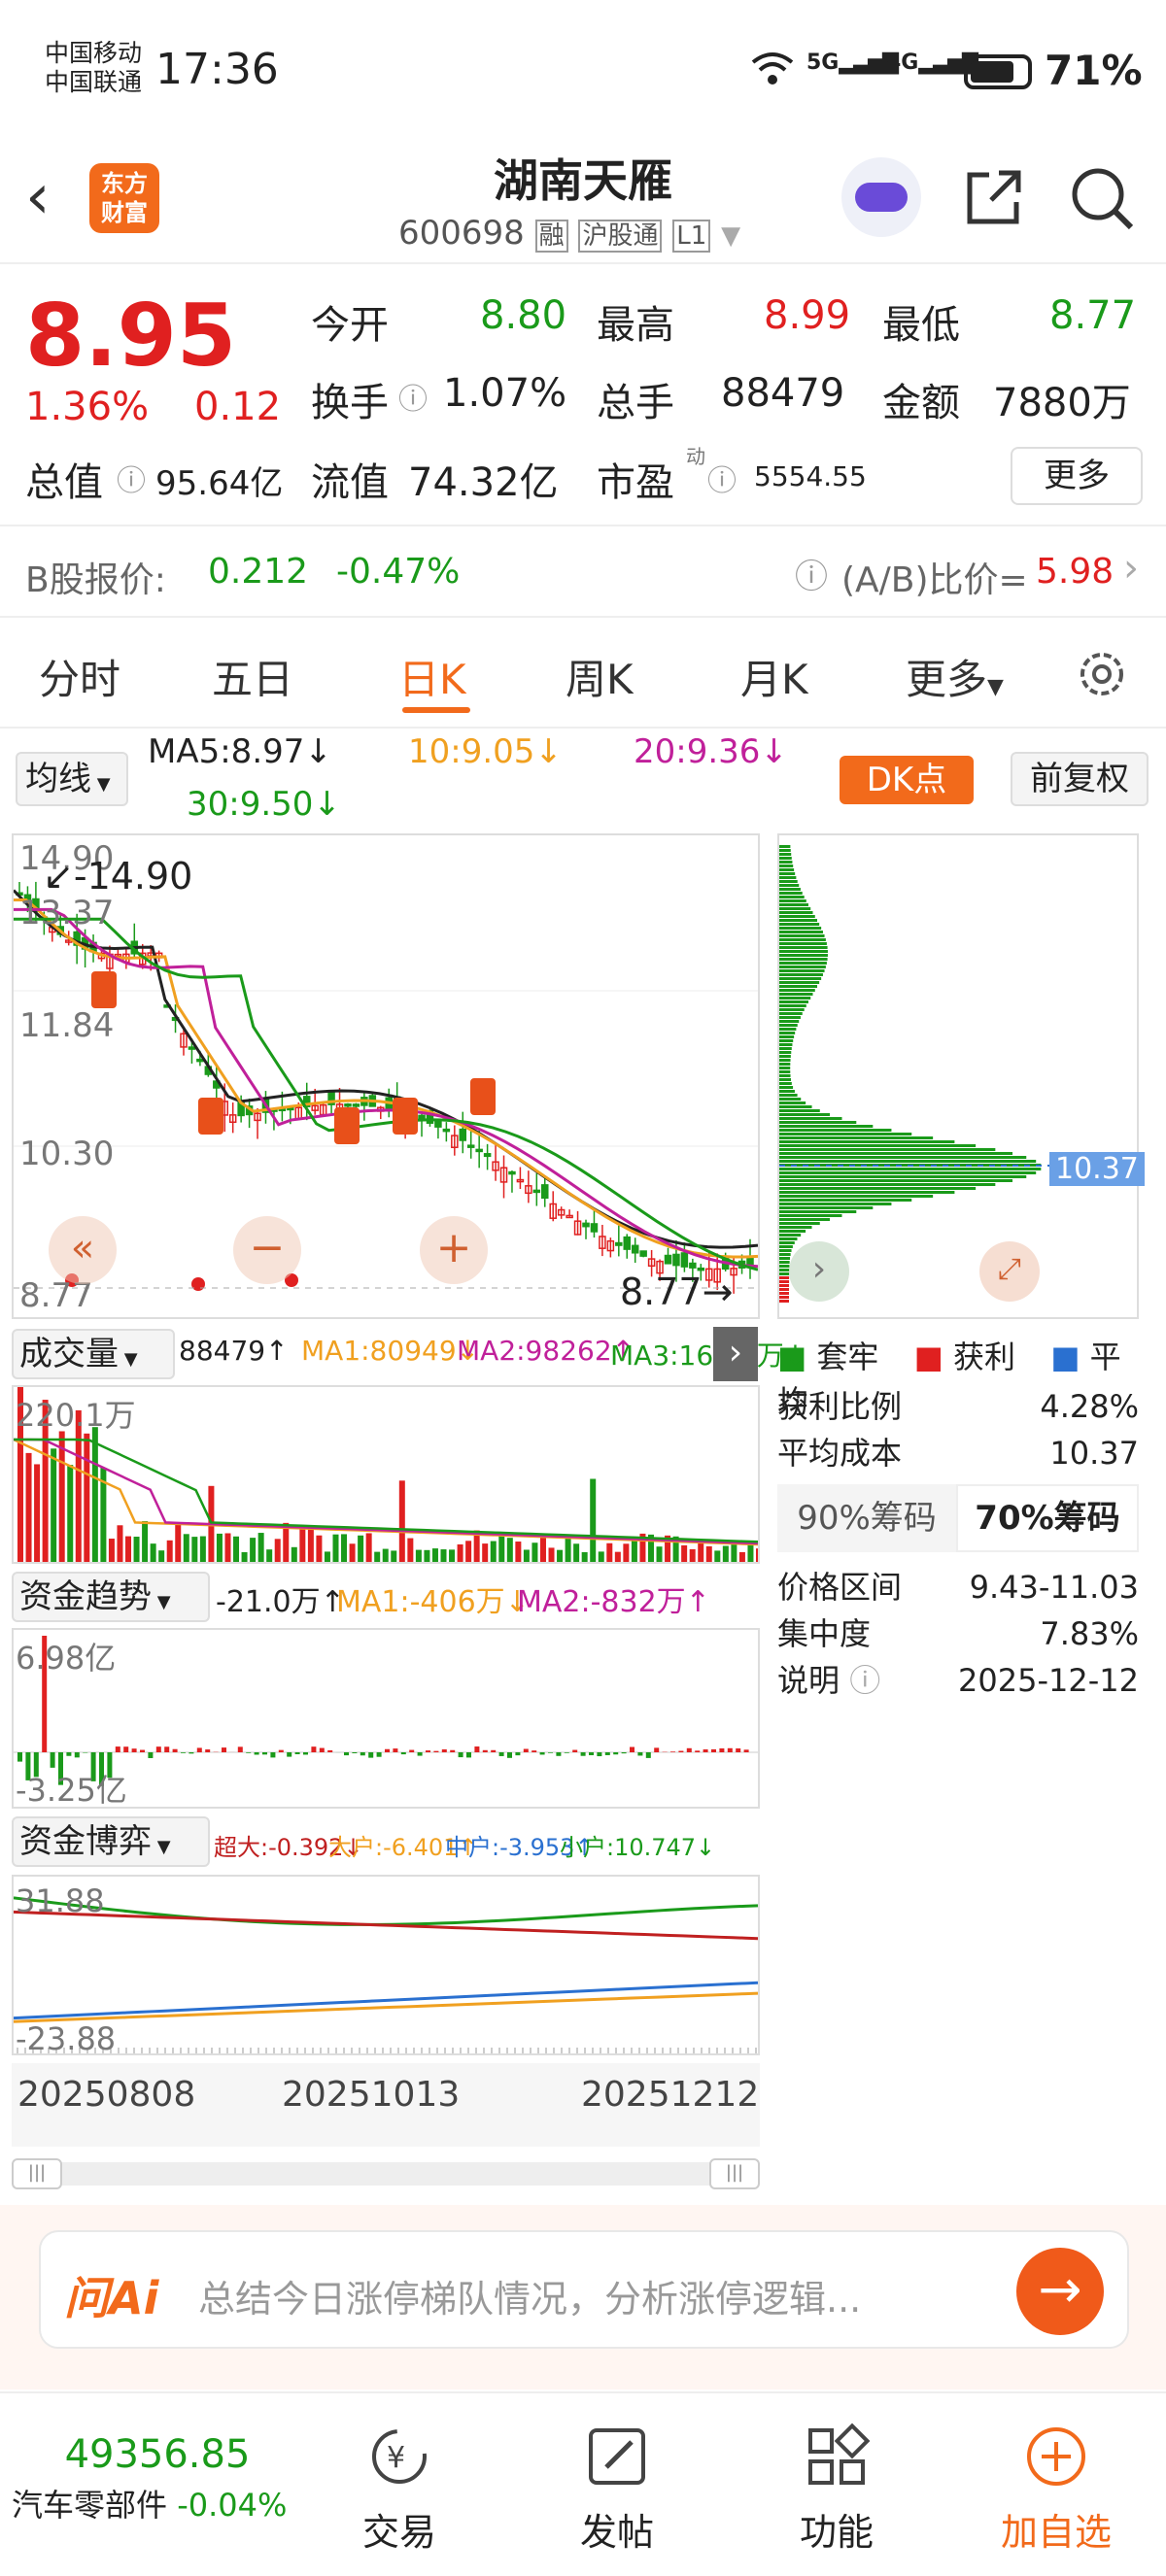 The width and height of the screenshot is (1166, 2576). What do you see at coordinates (252, 676) in the screenshot?
I see `tab-five-day: 五日` at bounding box center [252, 676].